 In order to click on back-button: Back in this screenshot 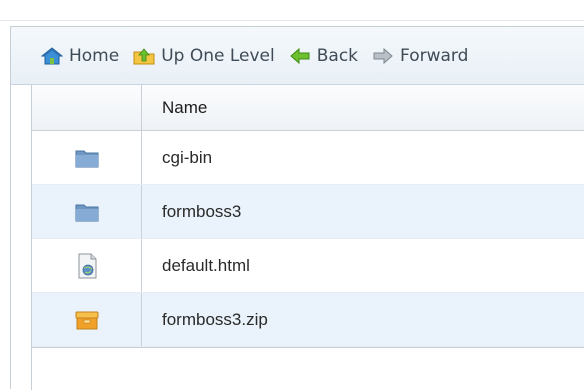, I will do `click(323, 56)`.